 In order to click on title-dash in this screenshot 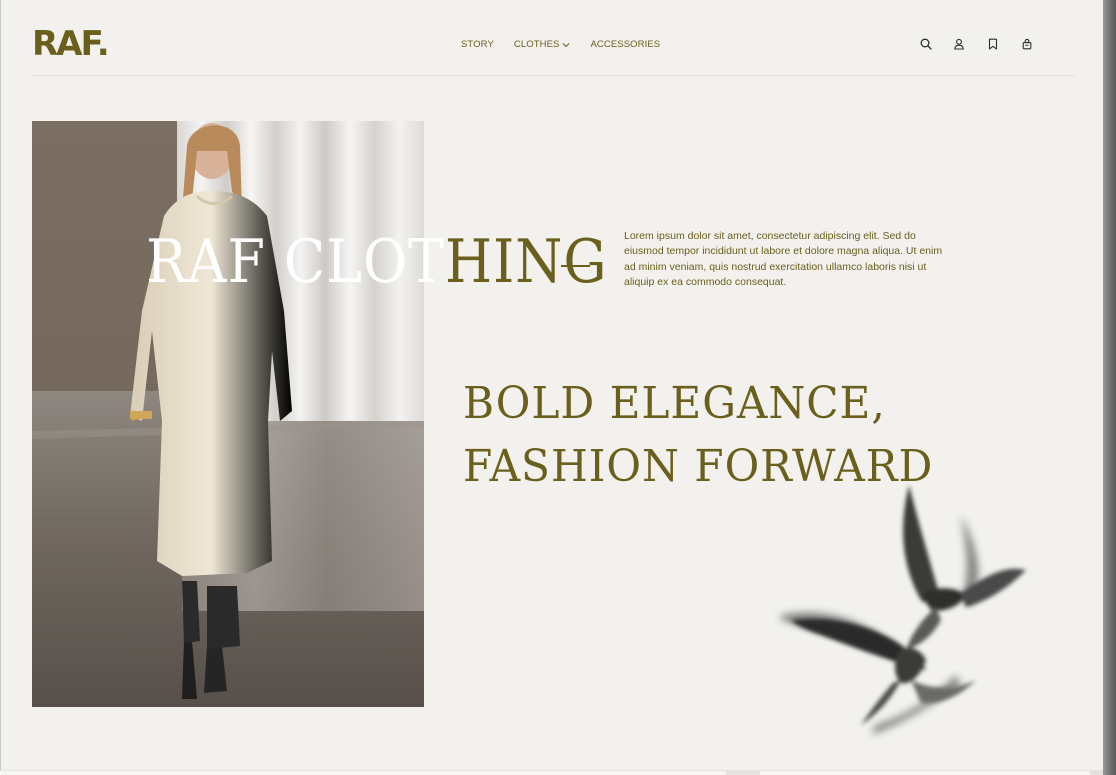, I will do `click(575, 266)`.